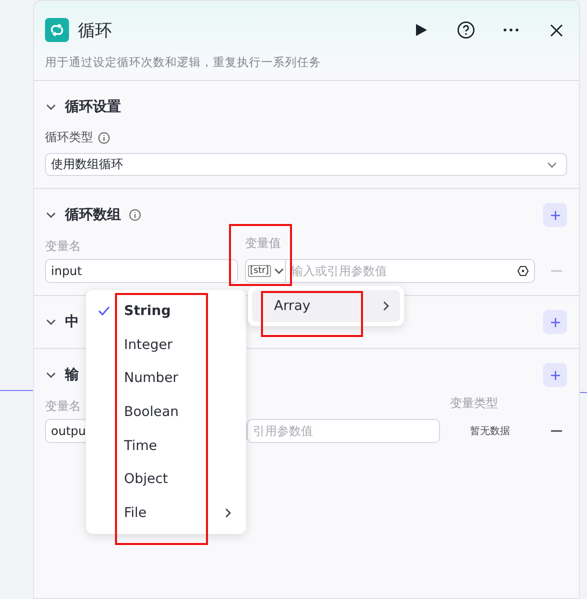 This screenshot has height=599, width=587. Describe the element at coordinates (93, 107) in the screenshot. I see `section-title: 循环设置` at that location.